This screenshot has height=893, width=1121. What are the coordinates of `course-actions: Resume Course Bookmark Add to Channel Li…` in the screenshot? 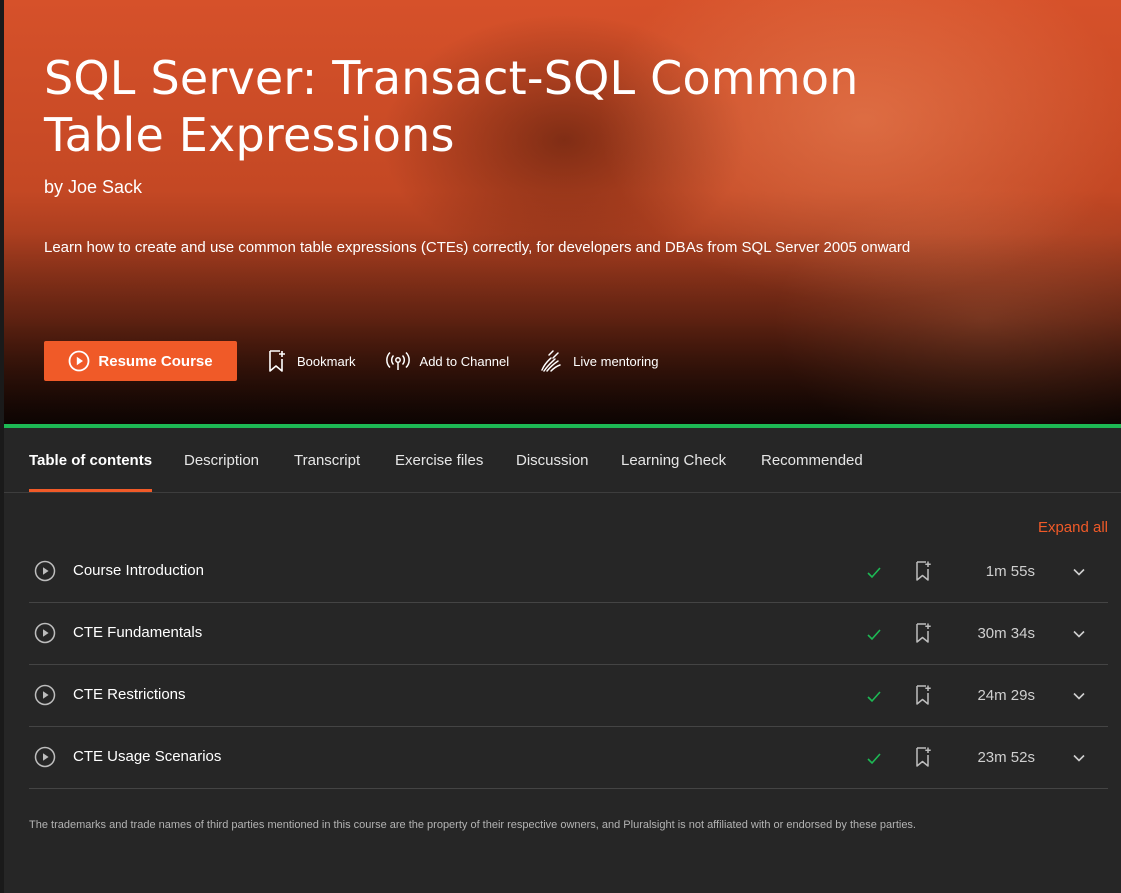 It's located at (351, 361).